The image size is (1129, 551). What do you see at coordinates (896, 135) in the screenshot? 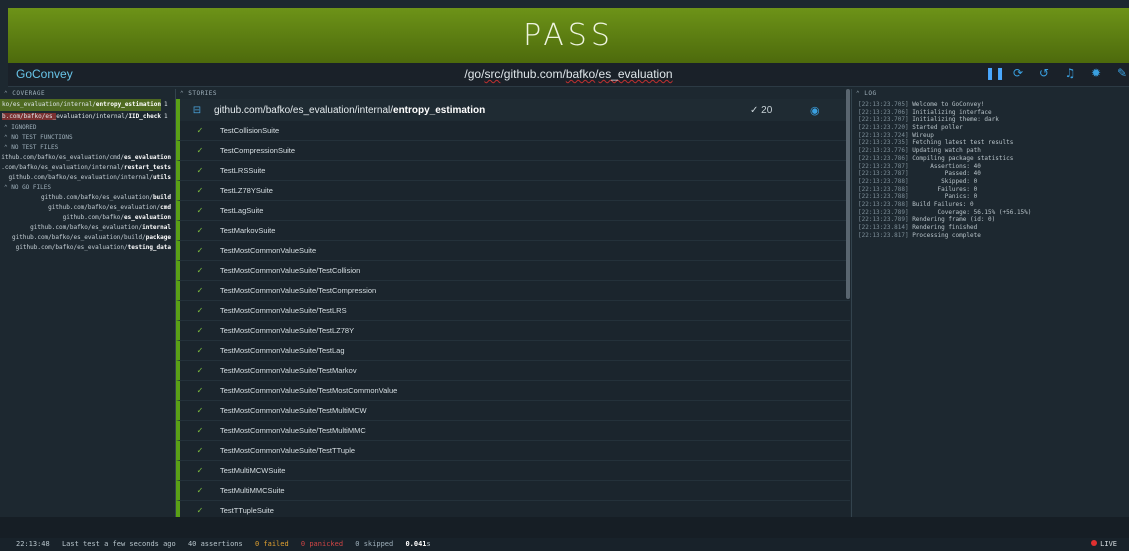
I see `log-line: [22:13:23.724] Wireup` at bounding box center [896, 135].